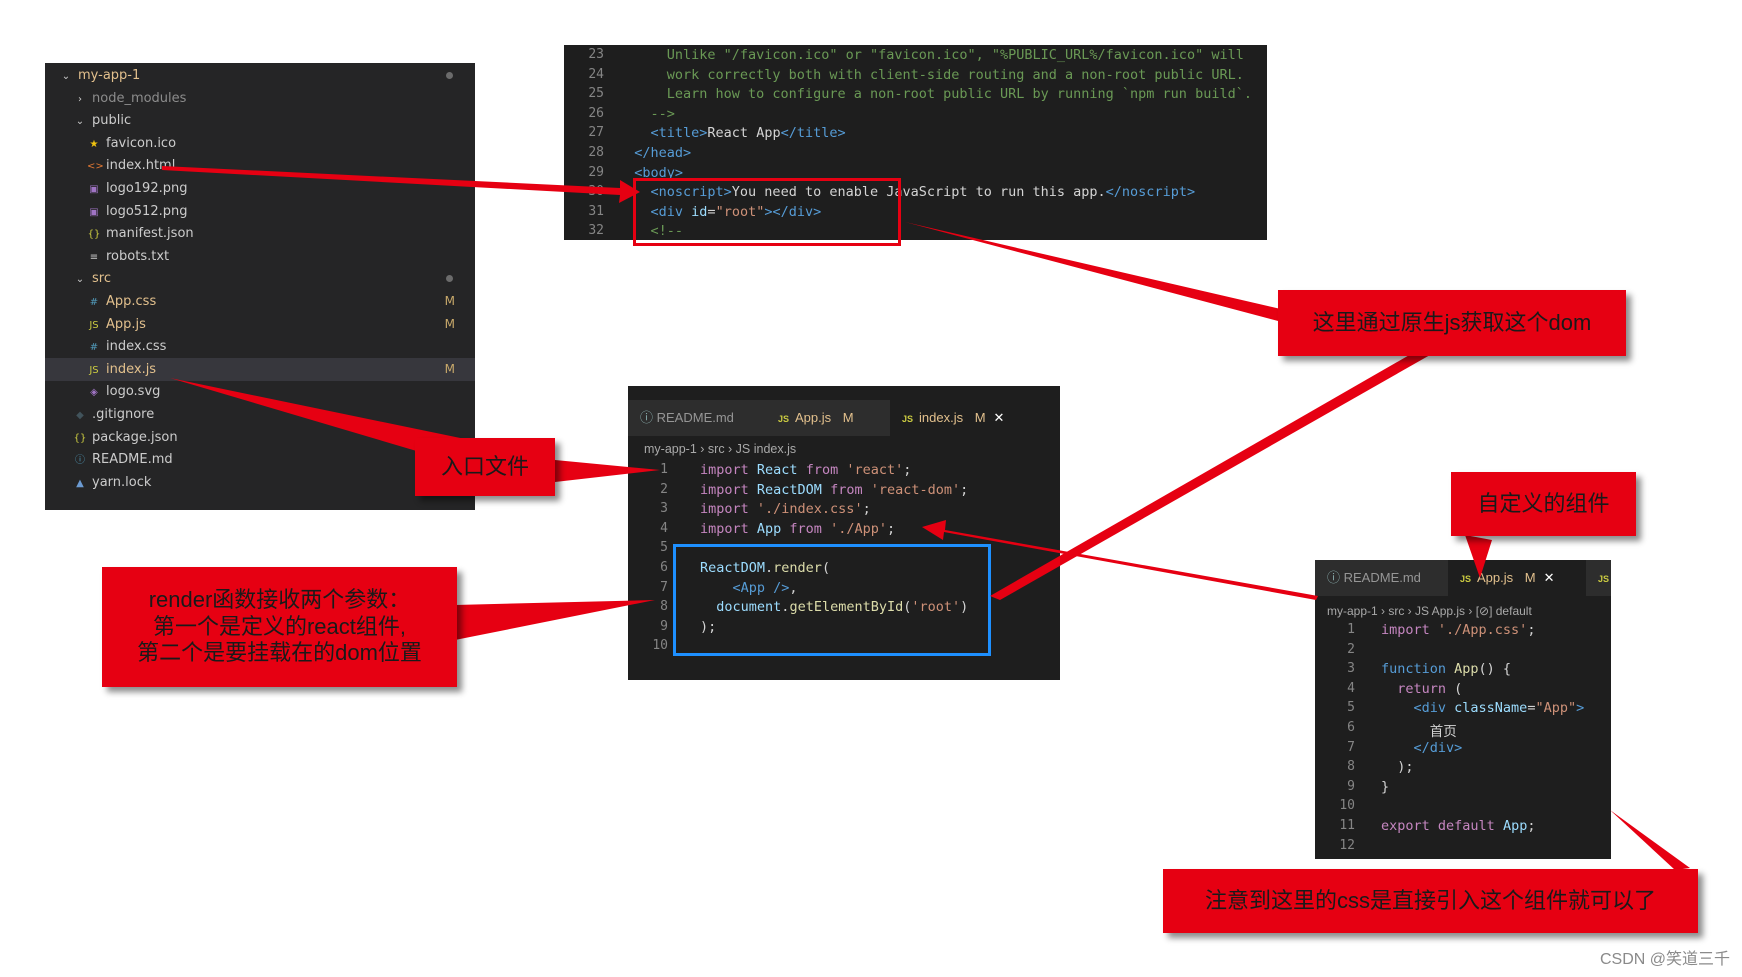 This screenshot has width=1742, height=977. What do you see at coordinates (1347, 825) in the screenshot?
I see `line-number: 11` at bounding box center [1347, 825].